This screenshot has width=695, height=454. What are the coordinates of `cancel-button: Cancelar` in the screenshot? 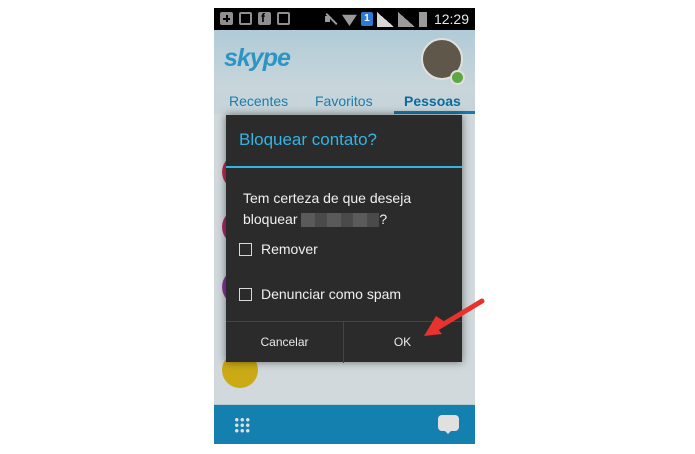 It's located at (284, 342).